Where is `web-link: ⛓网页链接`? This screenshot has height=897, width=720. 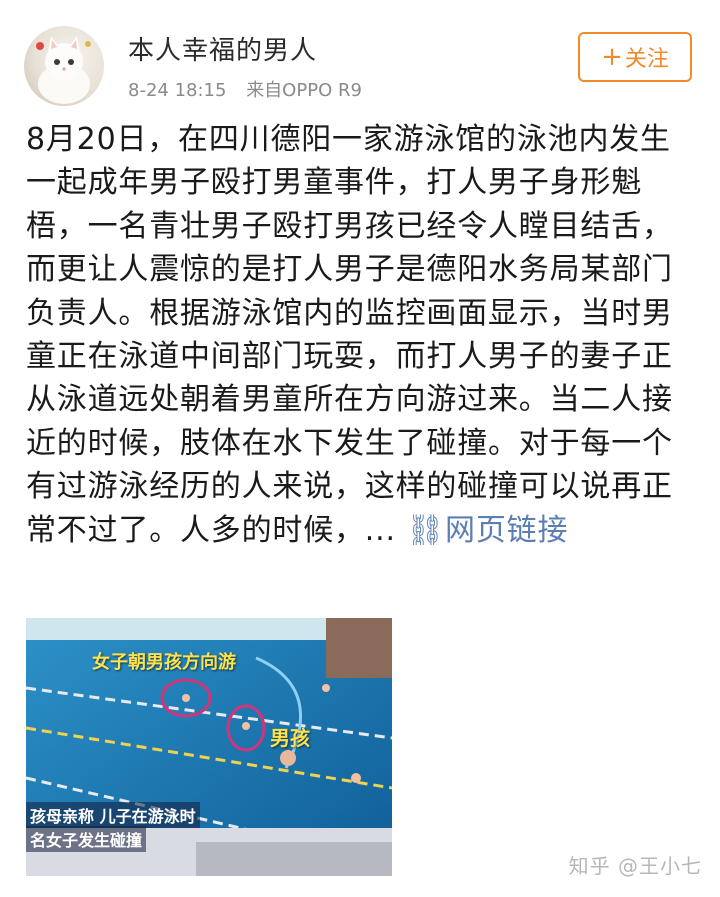 web-link: ⛓网页链接 is located at coordinates (487, 530).